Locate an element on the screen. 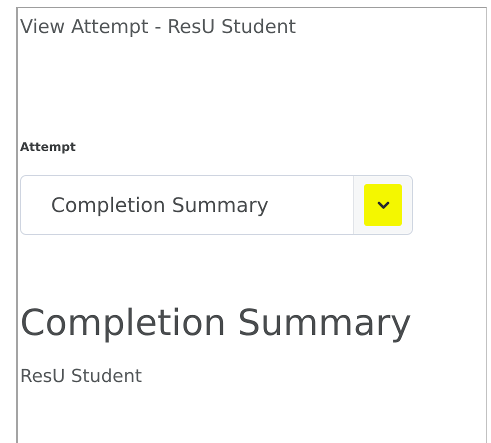 This screenshot has height=443, width=491. chevron-down-icon is located at coordinates (383, 205).